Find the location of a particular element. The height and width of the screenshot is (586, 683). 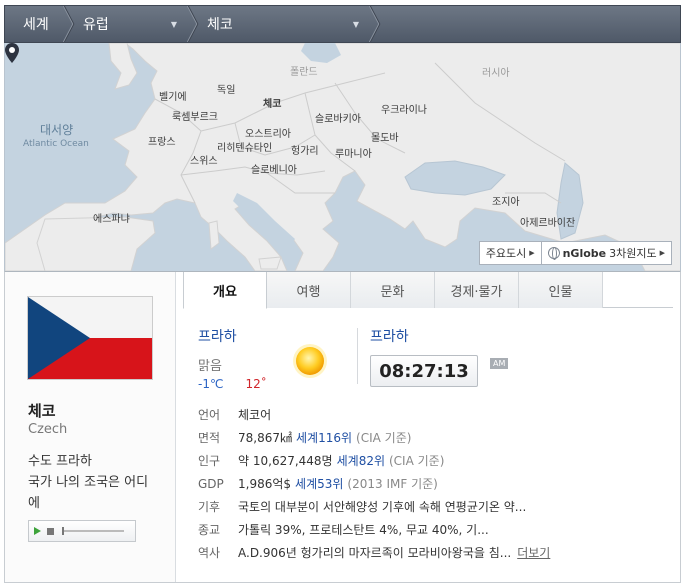

fact-label: 역사 is located at coordinates (209, 553).